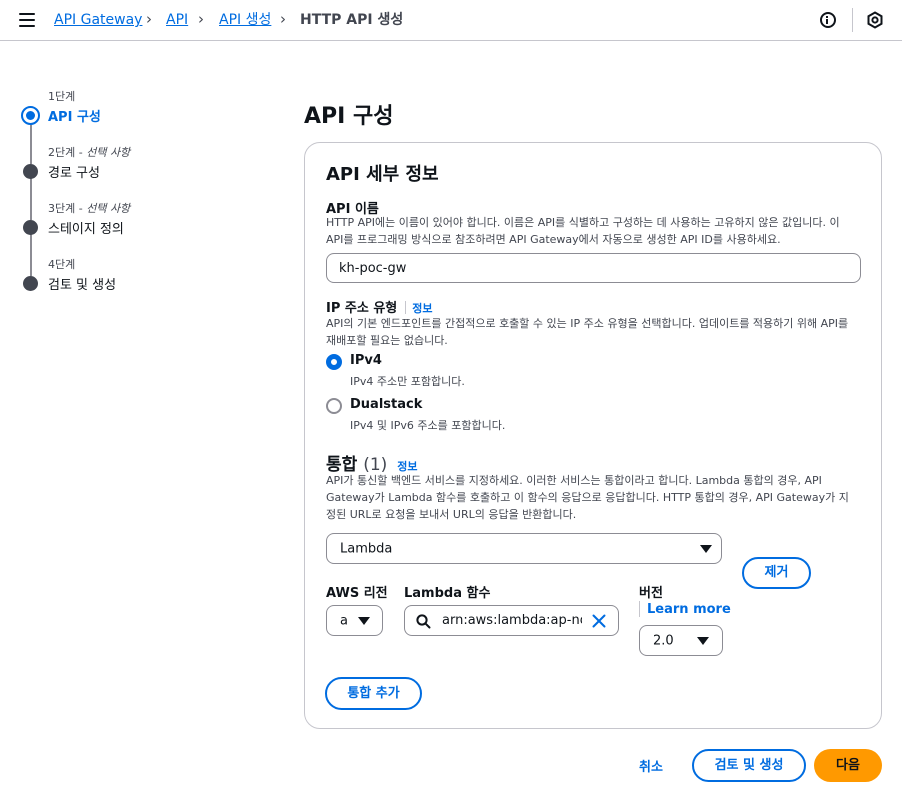  I want to click on description-line: 정된 URL로 요청을 보내서 URL의 응답을 반환합니다., so click(451, 514).